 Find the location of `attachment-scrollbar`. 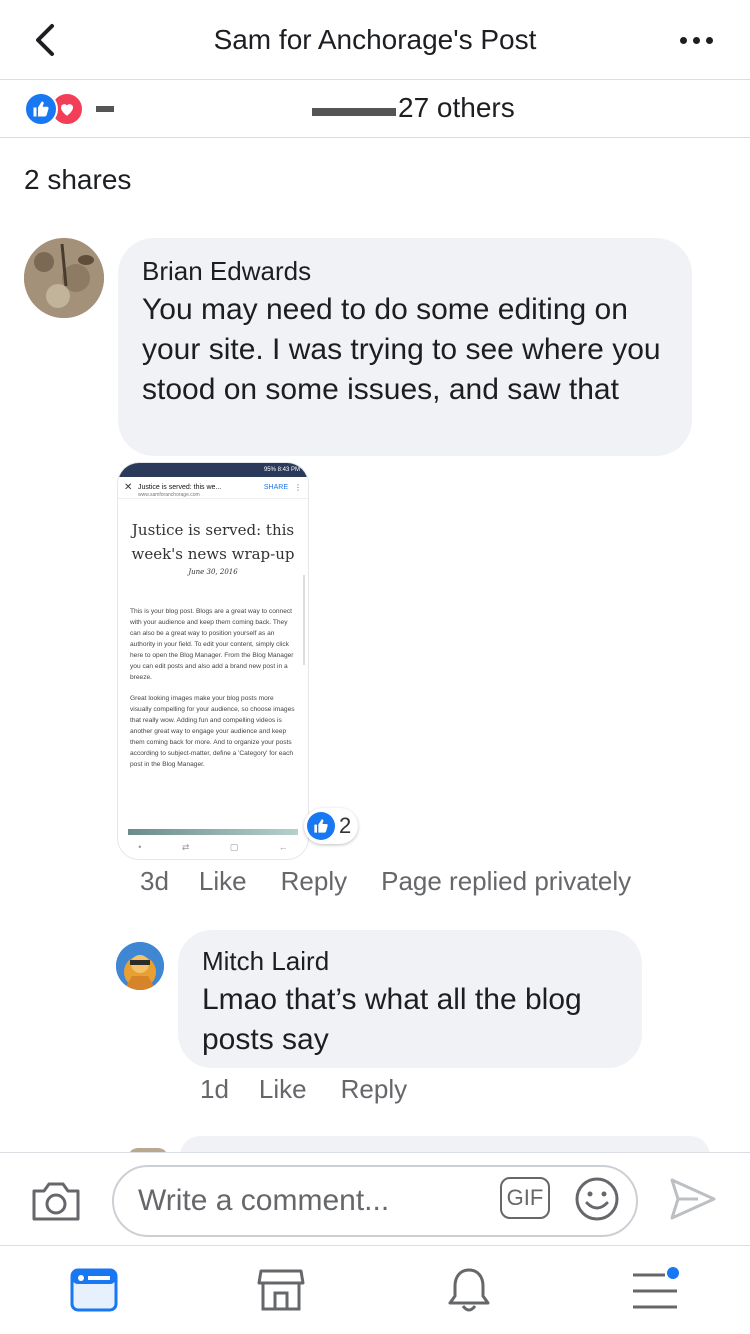

attachment-scrollbar is located at coordinates (304, 620).